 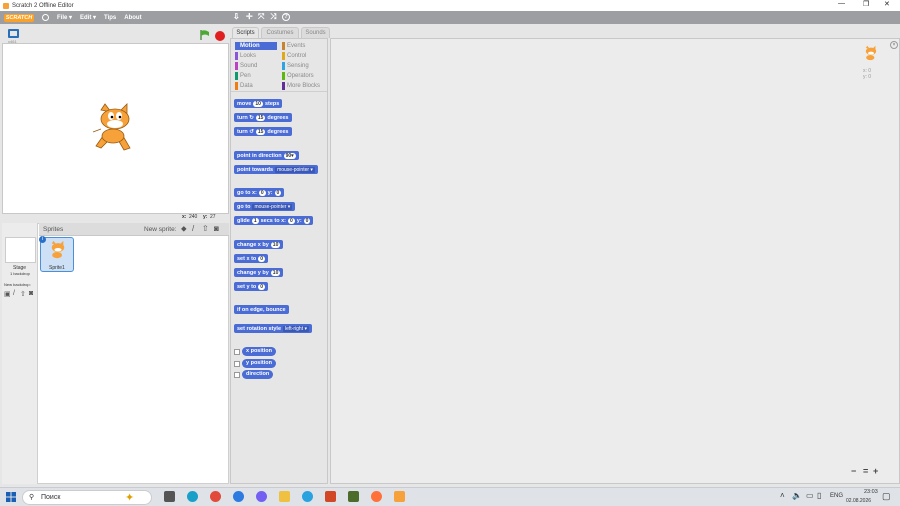 What do you see at coordinates (887, 4) in the screenshot?
I see `close-button: ✕` at bounding box center [887, 4].